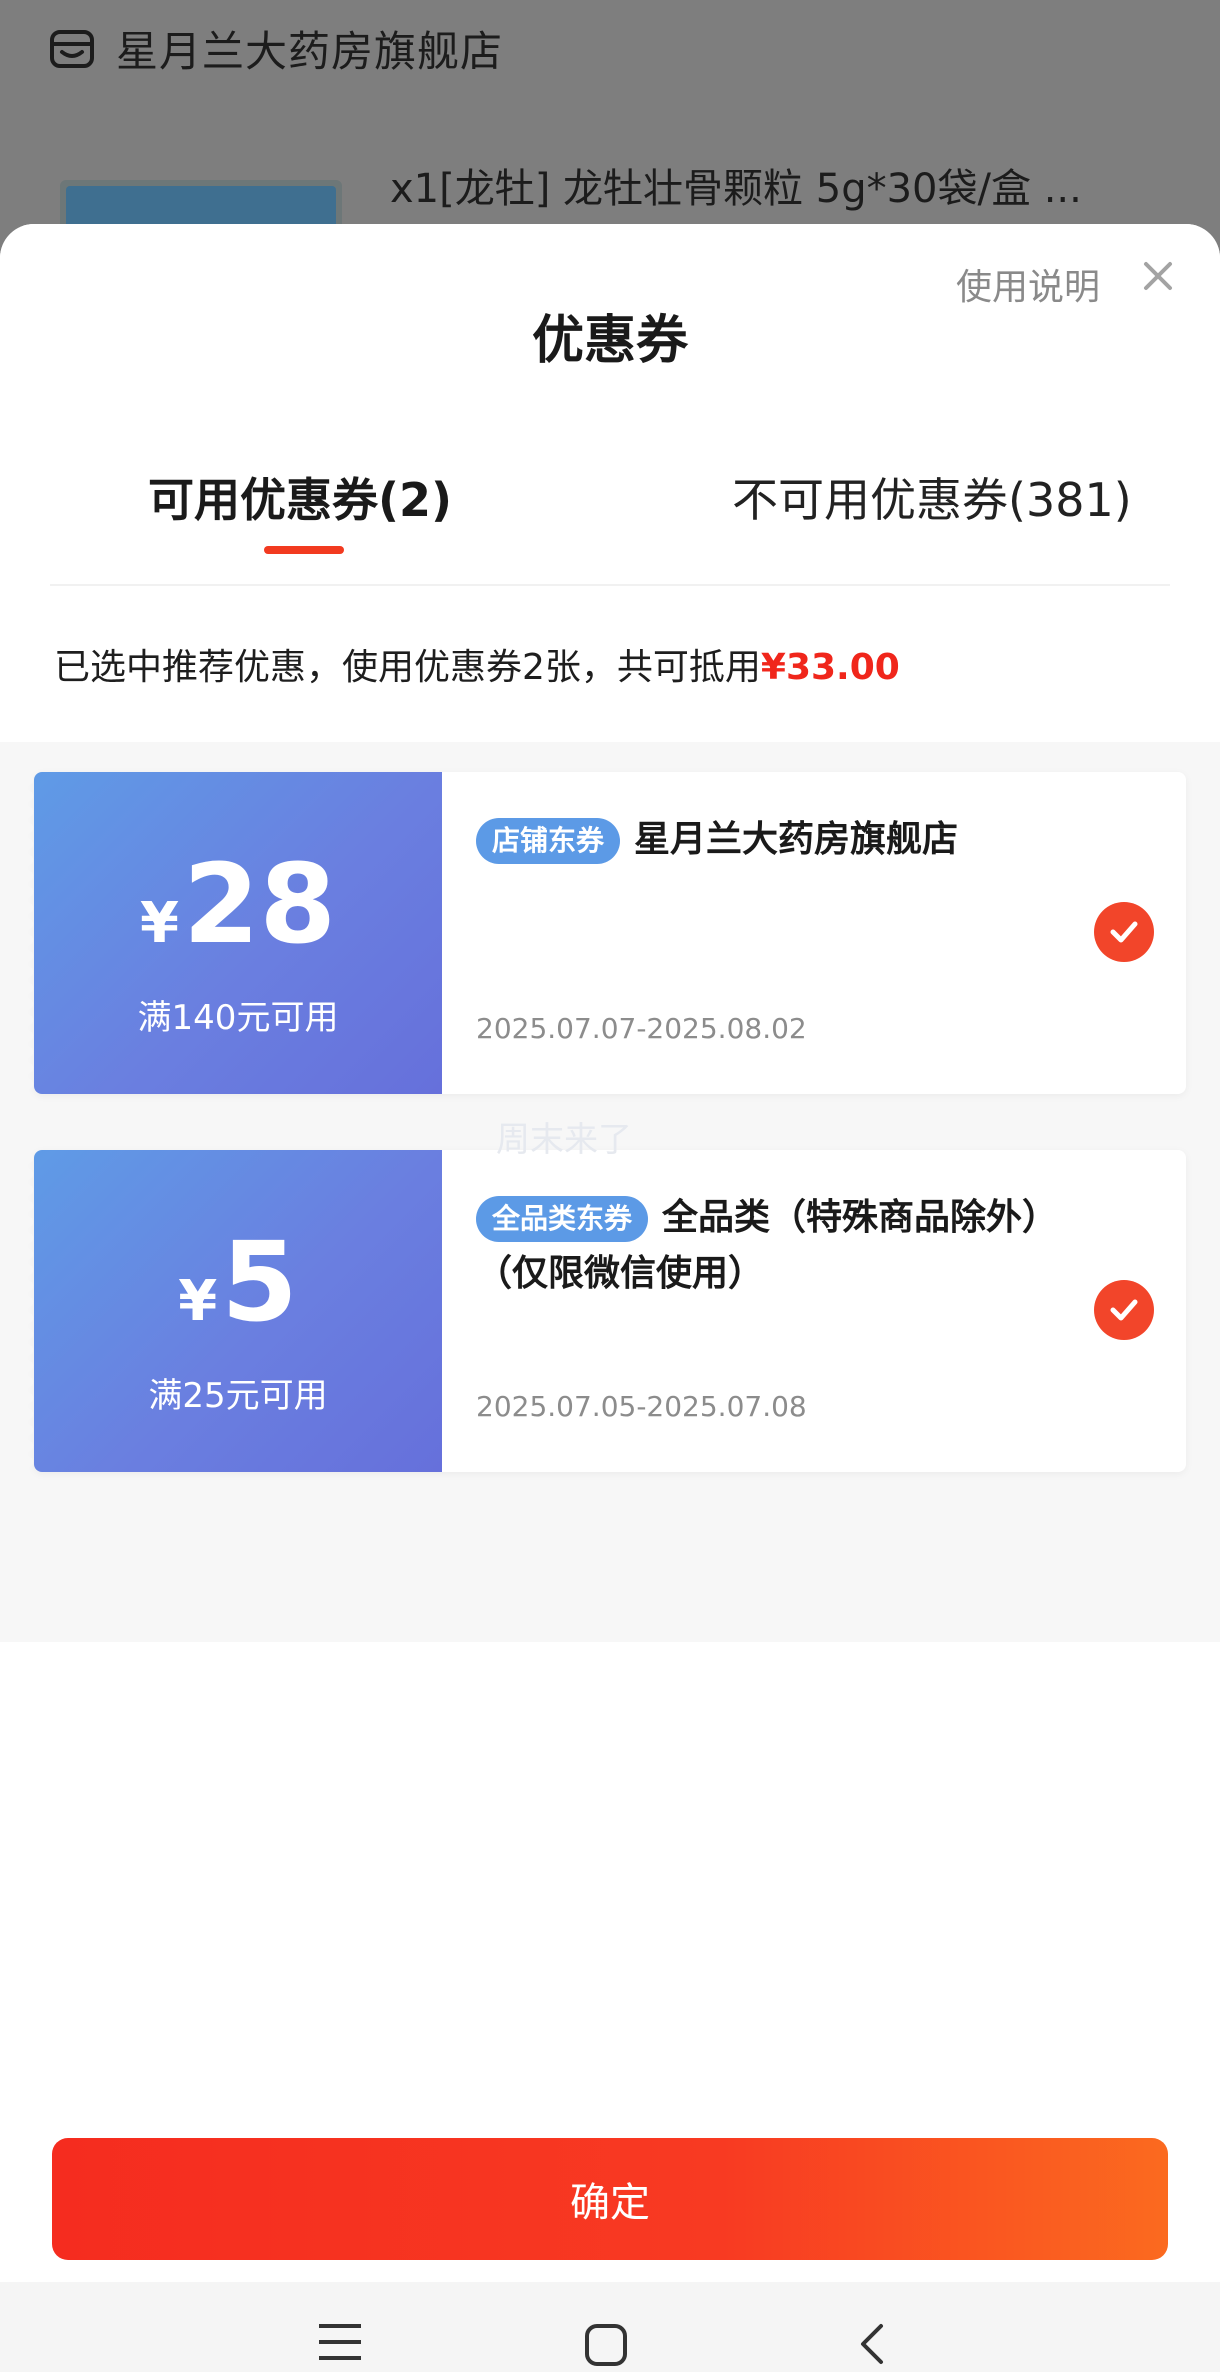  I want to click on back-icon, so click(872, 2344).